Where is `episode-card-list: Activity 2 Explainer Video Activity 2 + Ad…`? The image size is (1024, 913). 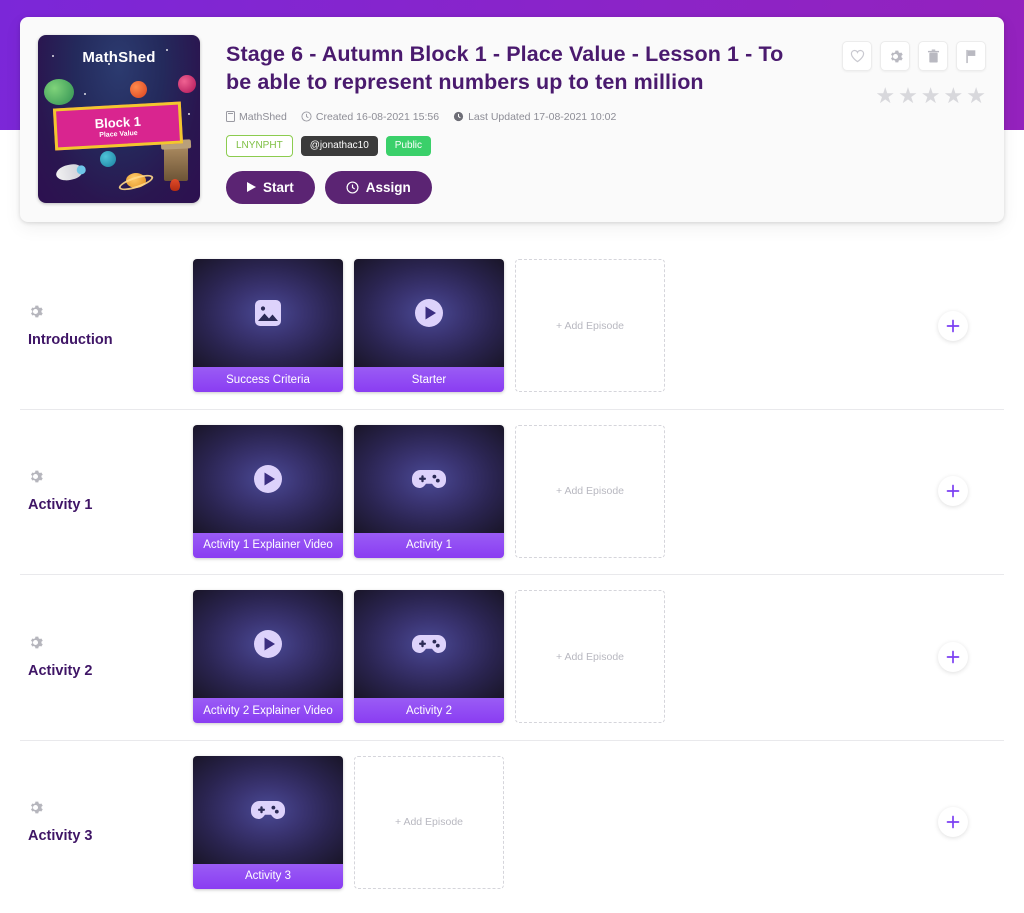 episode-card-list: Activity 2 Explainer Video Activity 2 + Ad… is located at coordinates (429, 657).